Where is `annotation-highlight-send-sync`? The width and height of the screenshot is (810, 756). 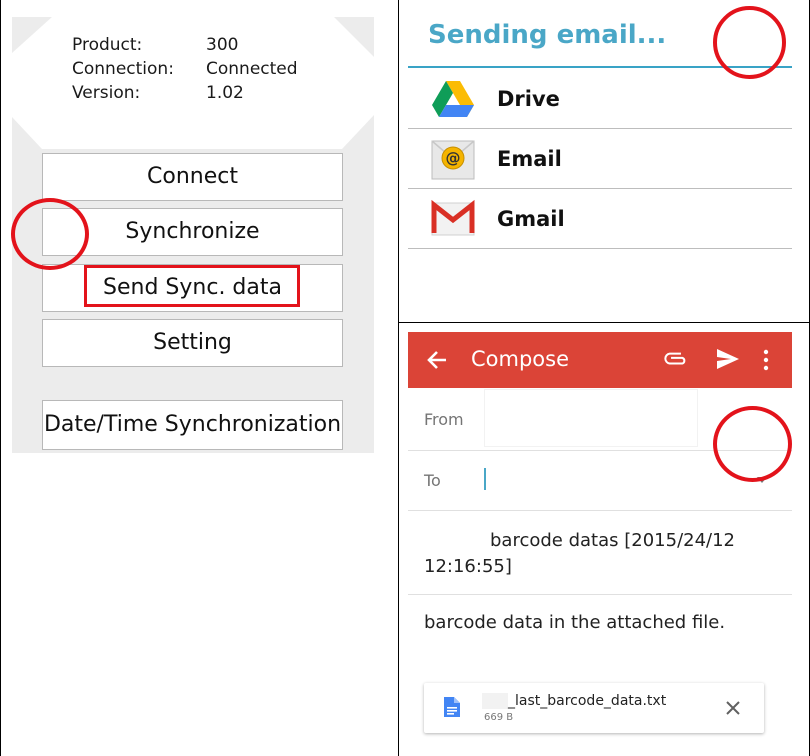 annotation-highlight-send-sync is located at coordinates (192, 286).